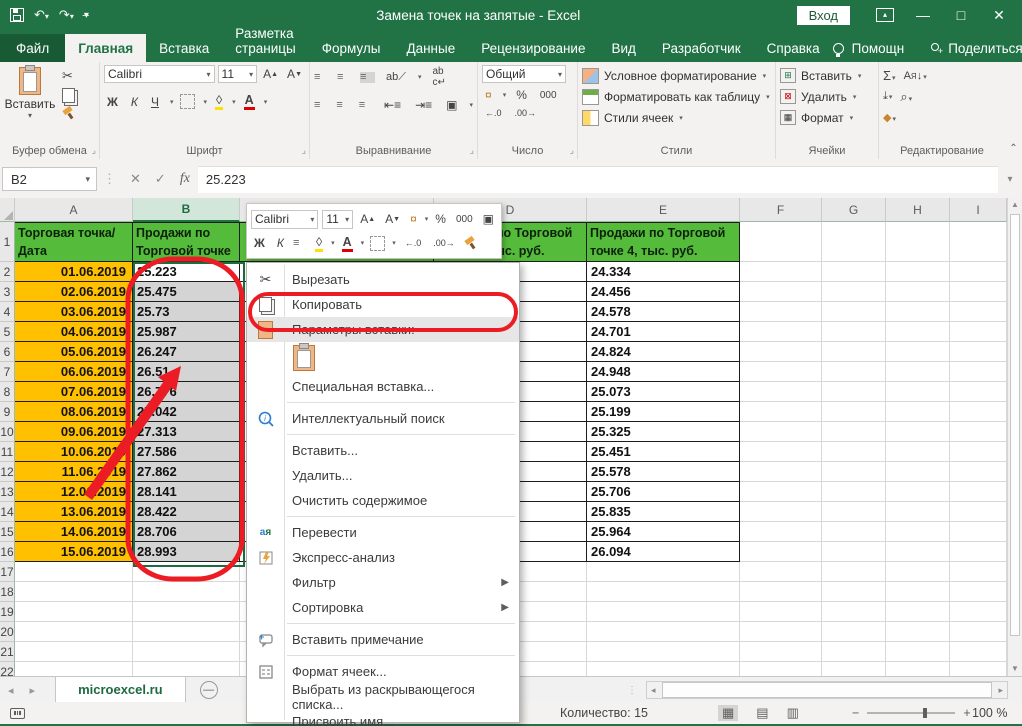 The height and width of the screenshot is (726, 1022). What do you see at coordinates (781, 572) in the screenshot?
I see `cell-F17` at bounding box center [781, 572].